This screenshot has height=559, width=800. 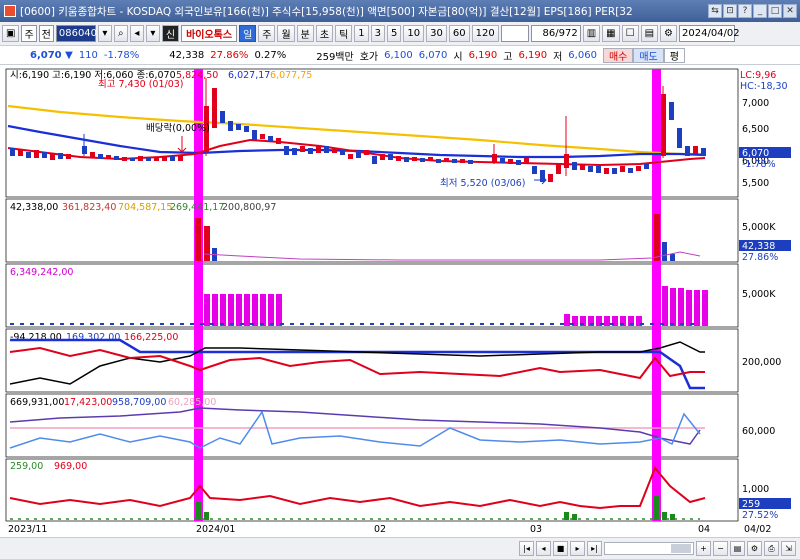 I want to click on scroll-next-icon: ▸, so click(x=577, y=548).